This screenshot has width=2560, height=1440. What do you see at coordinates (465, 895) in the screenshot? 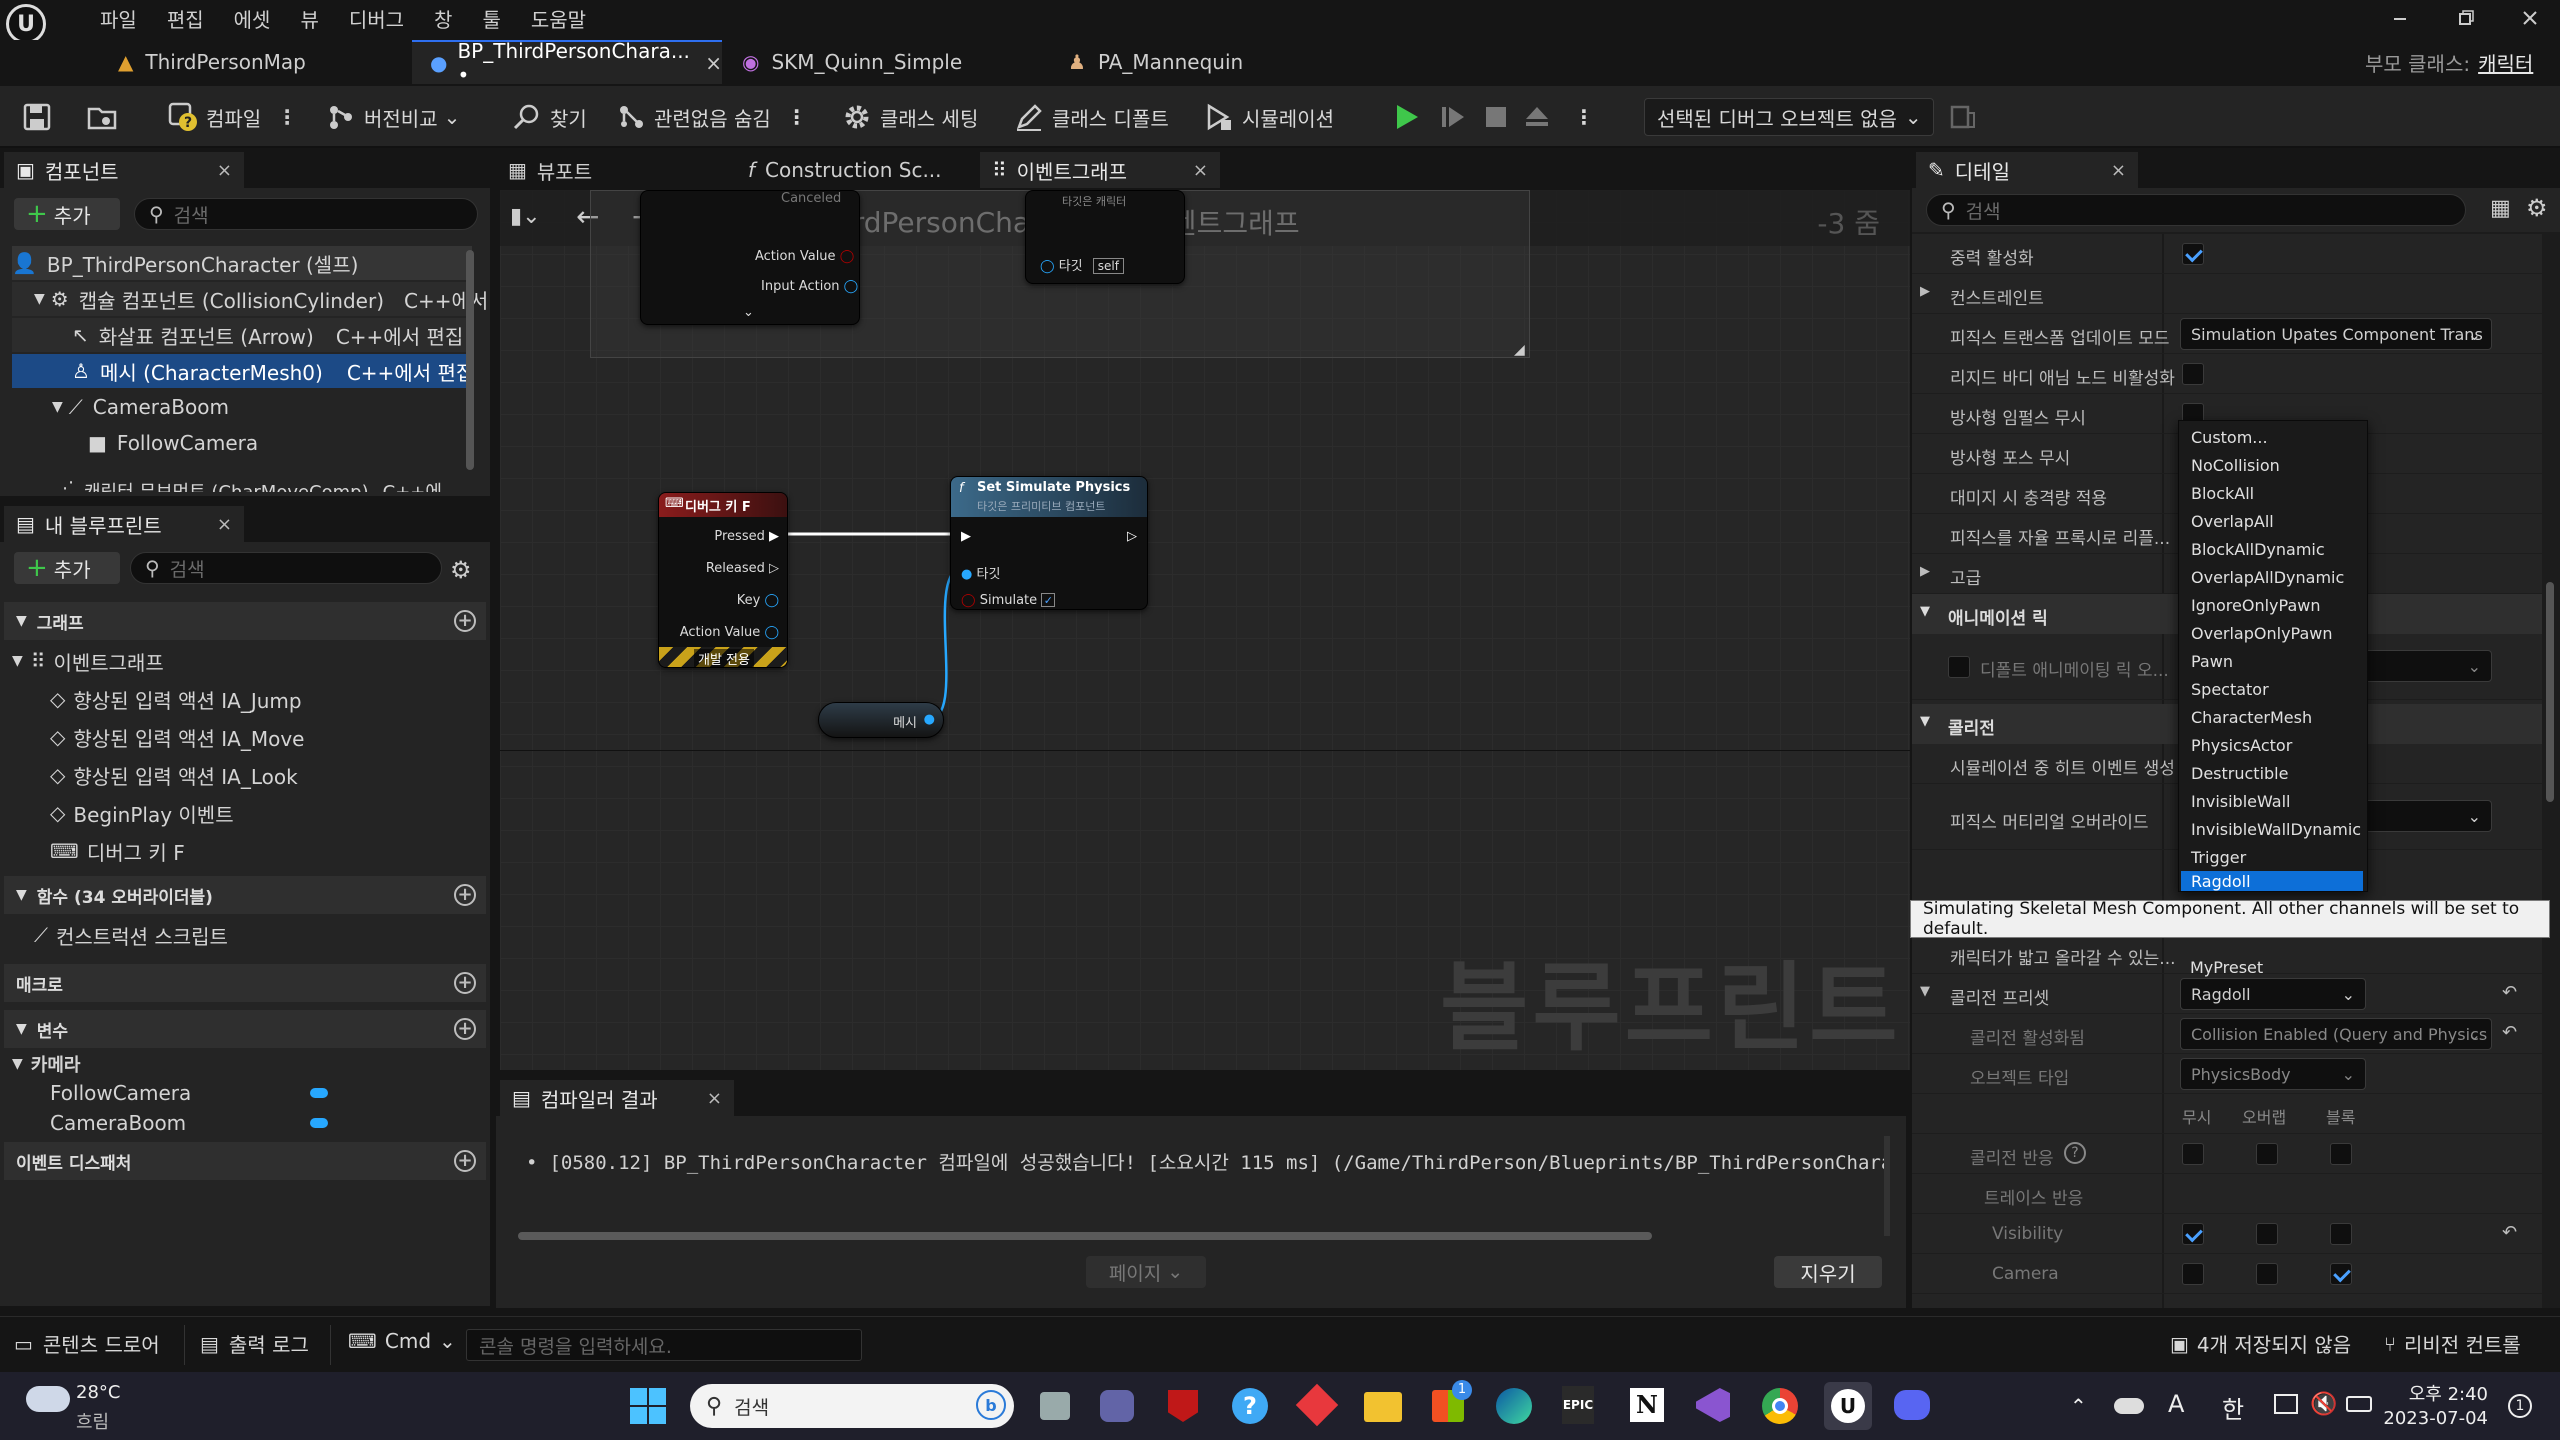
I see `add-function-icon: +` at bounding box center [465, 895].